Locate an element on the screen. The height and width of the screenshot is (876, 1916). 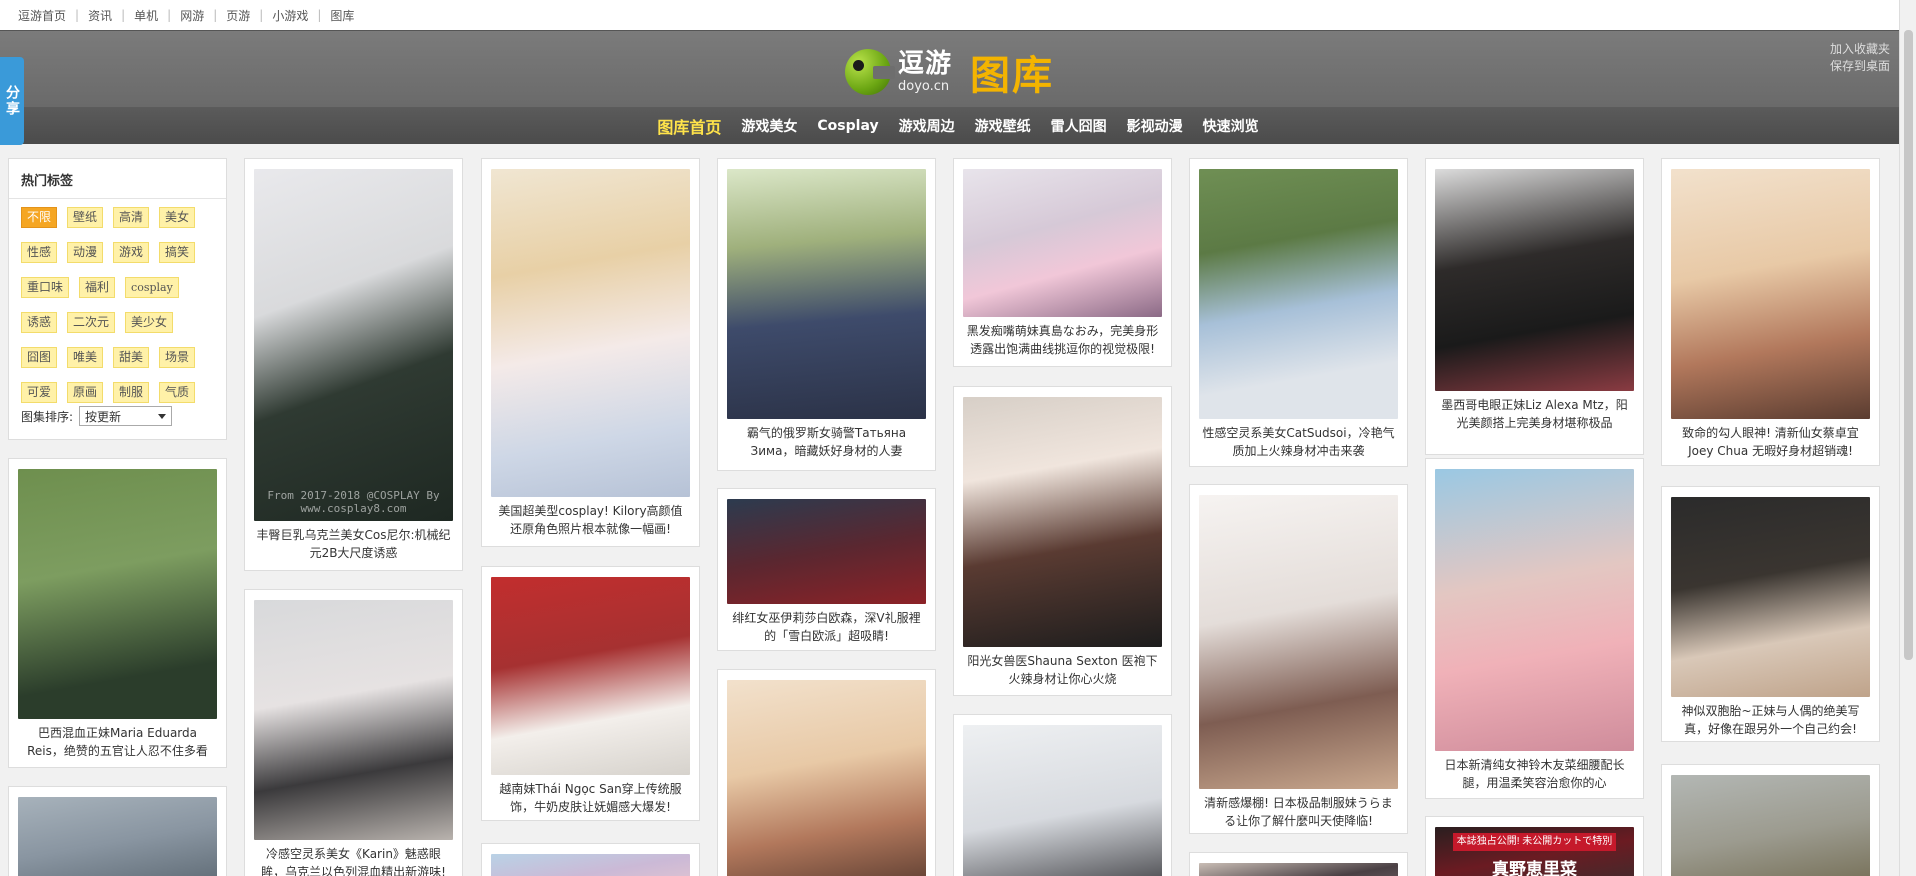
tag-item: 福利 is located at coordinates (97, 287).